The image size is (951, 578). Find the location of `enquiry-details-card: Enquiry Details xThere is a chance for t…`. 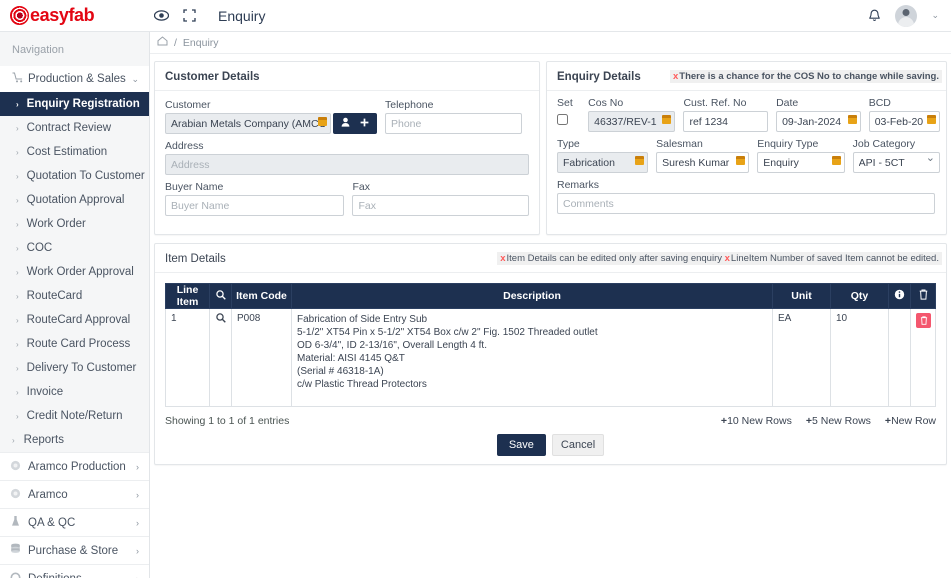

enquiry-details-card: Enquiry Details xThere is a chance for t… is located at coordinates (746, 148).